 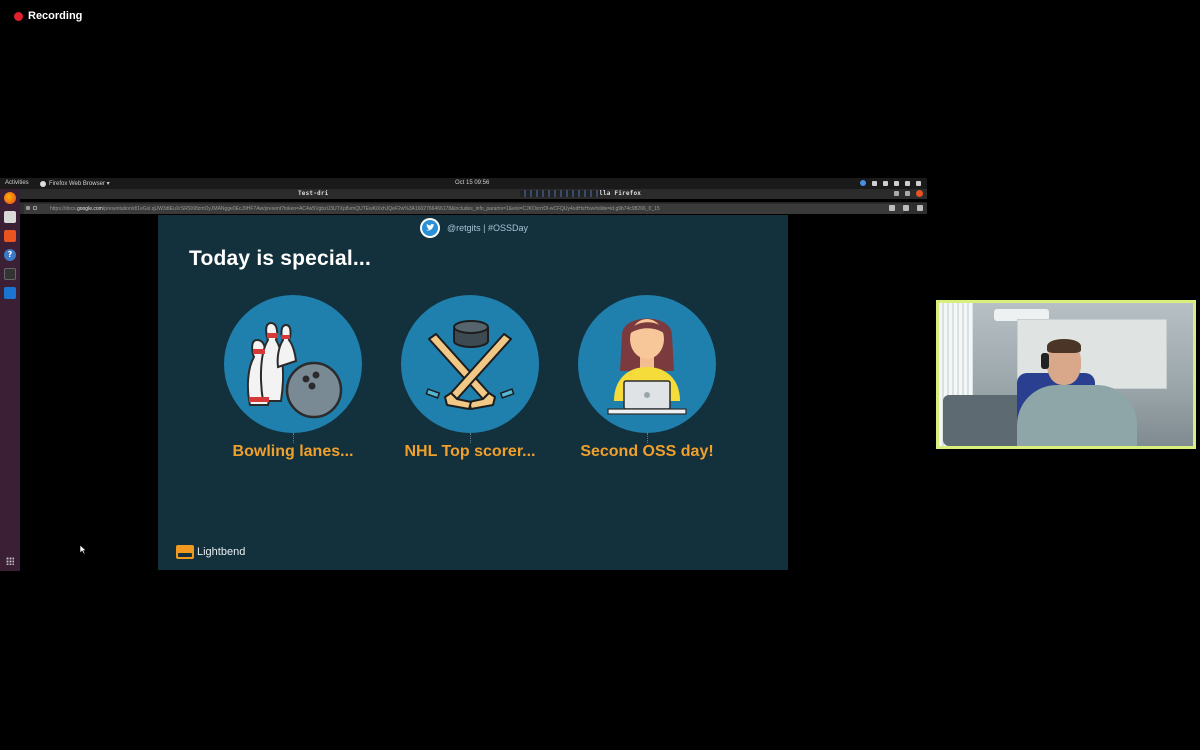 I want to click on firefox-icon, so click(x=10, y=198).